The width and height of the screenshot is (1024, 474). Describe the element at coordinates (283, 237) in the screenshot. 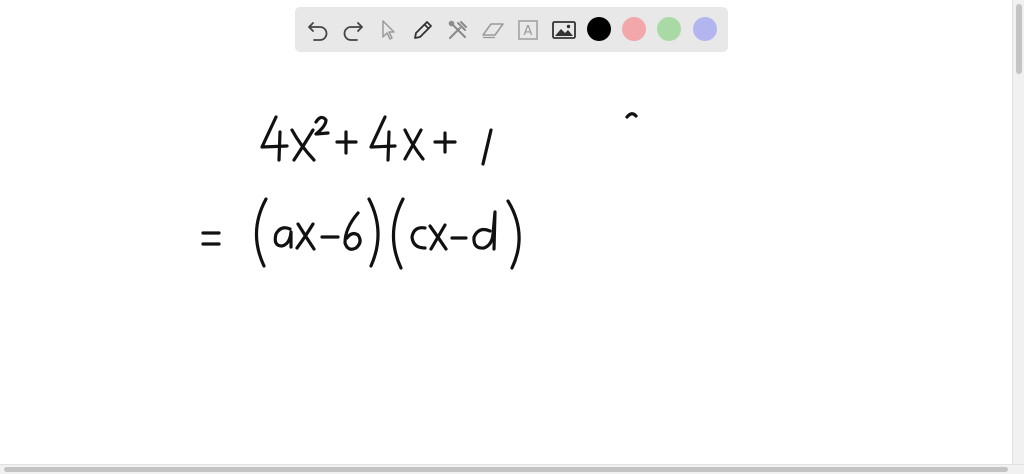

I see `stroke-letter-a` at that location.